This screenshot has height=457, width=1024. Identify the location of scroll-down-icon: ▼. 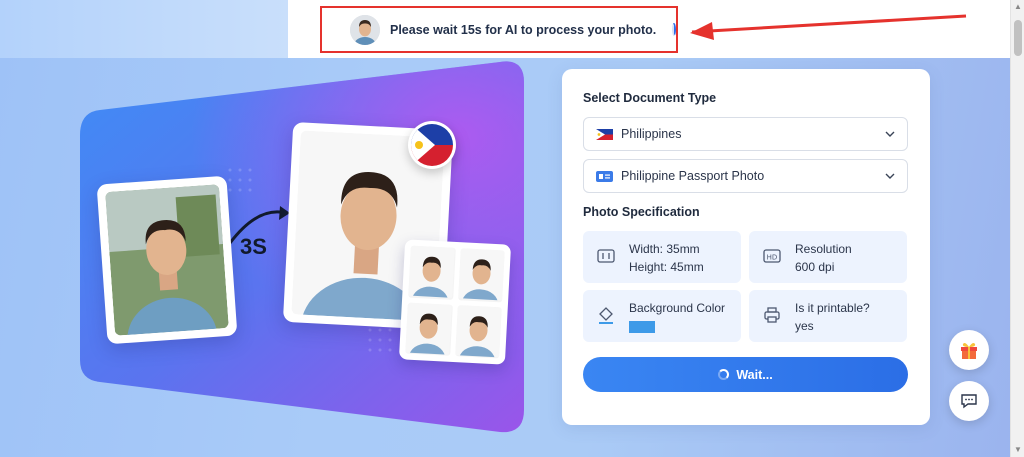
(1018, 450).